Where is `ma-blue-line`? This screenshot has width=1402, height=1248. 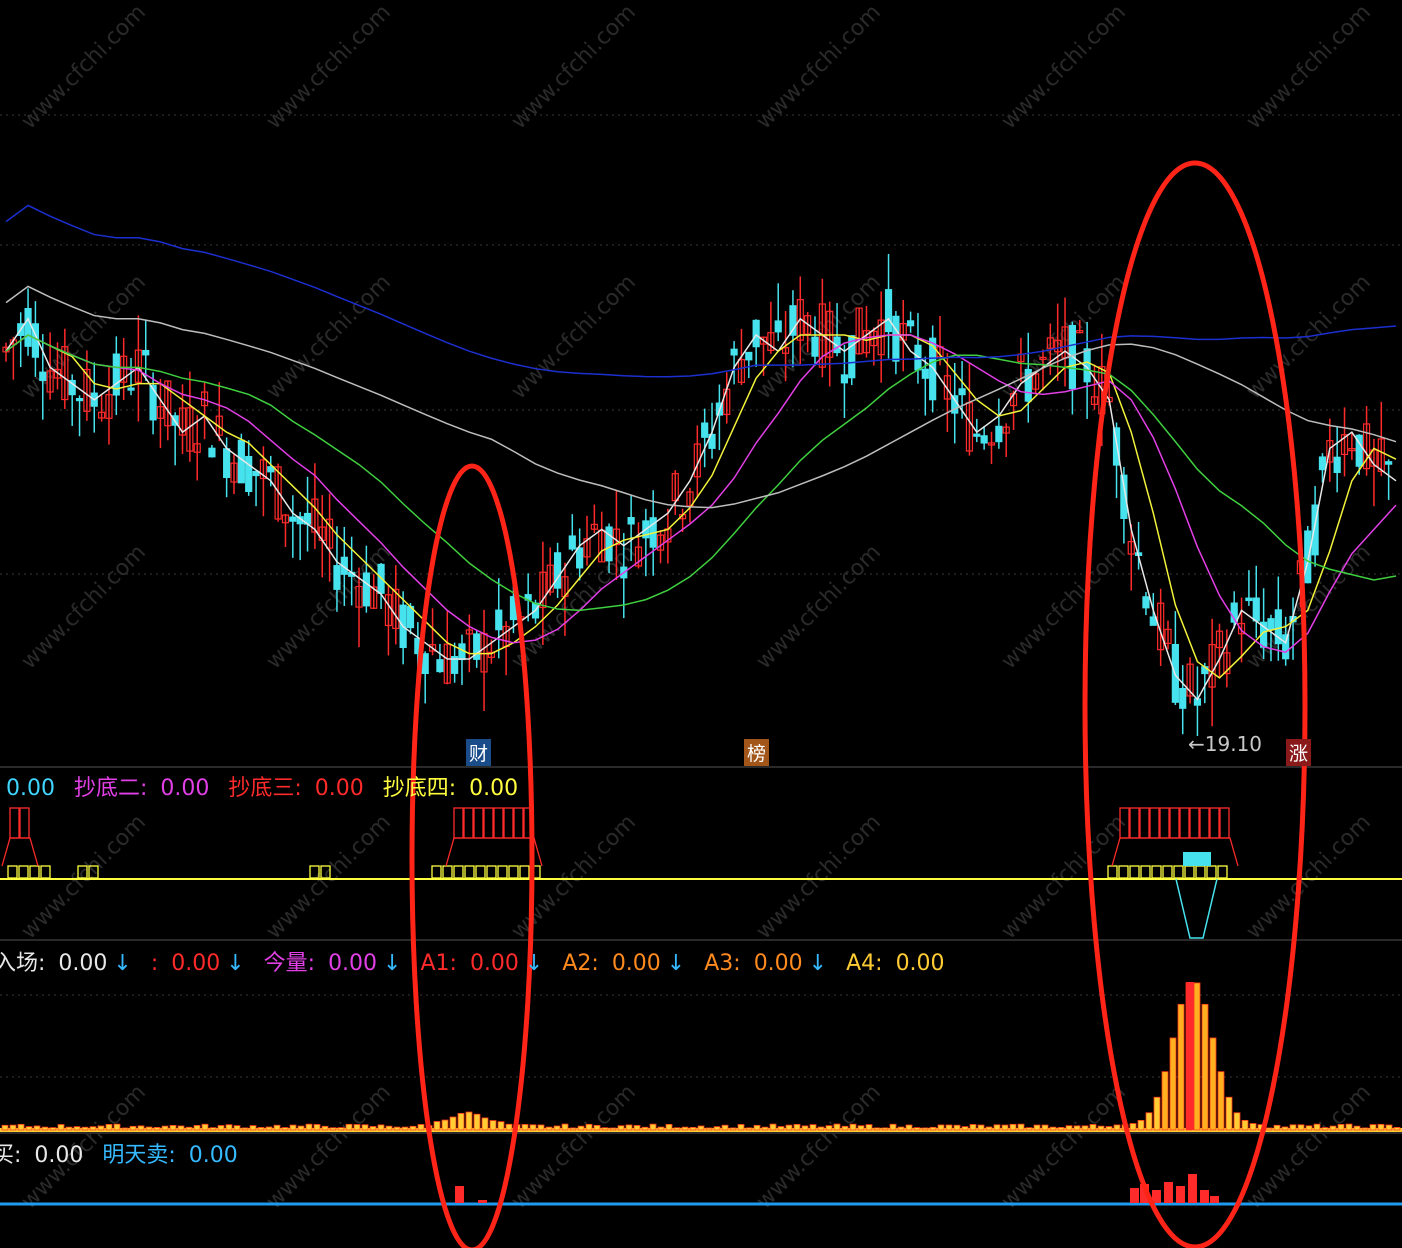 ma-blue-line is located at coordinates (701, 291).